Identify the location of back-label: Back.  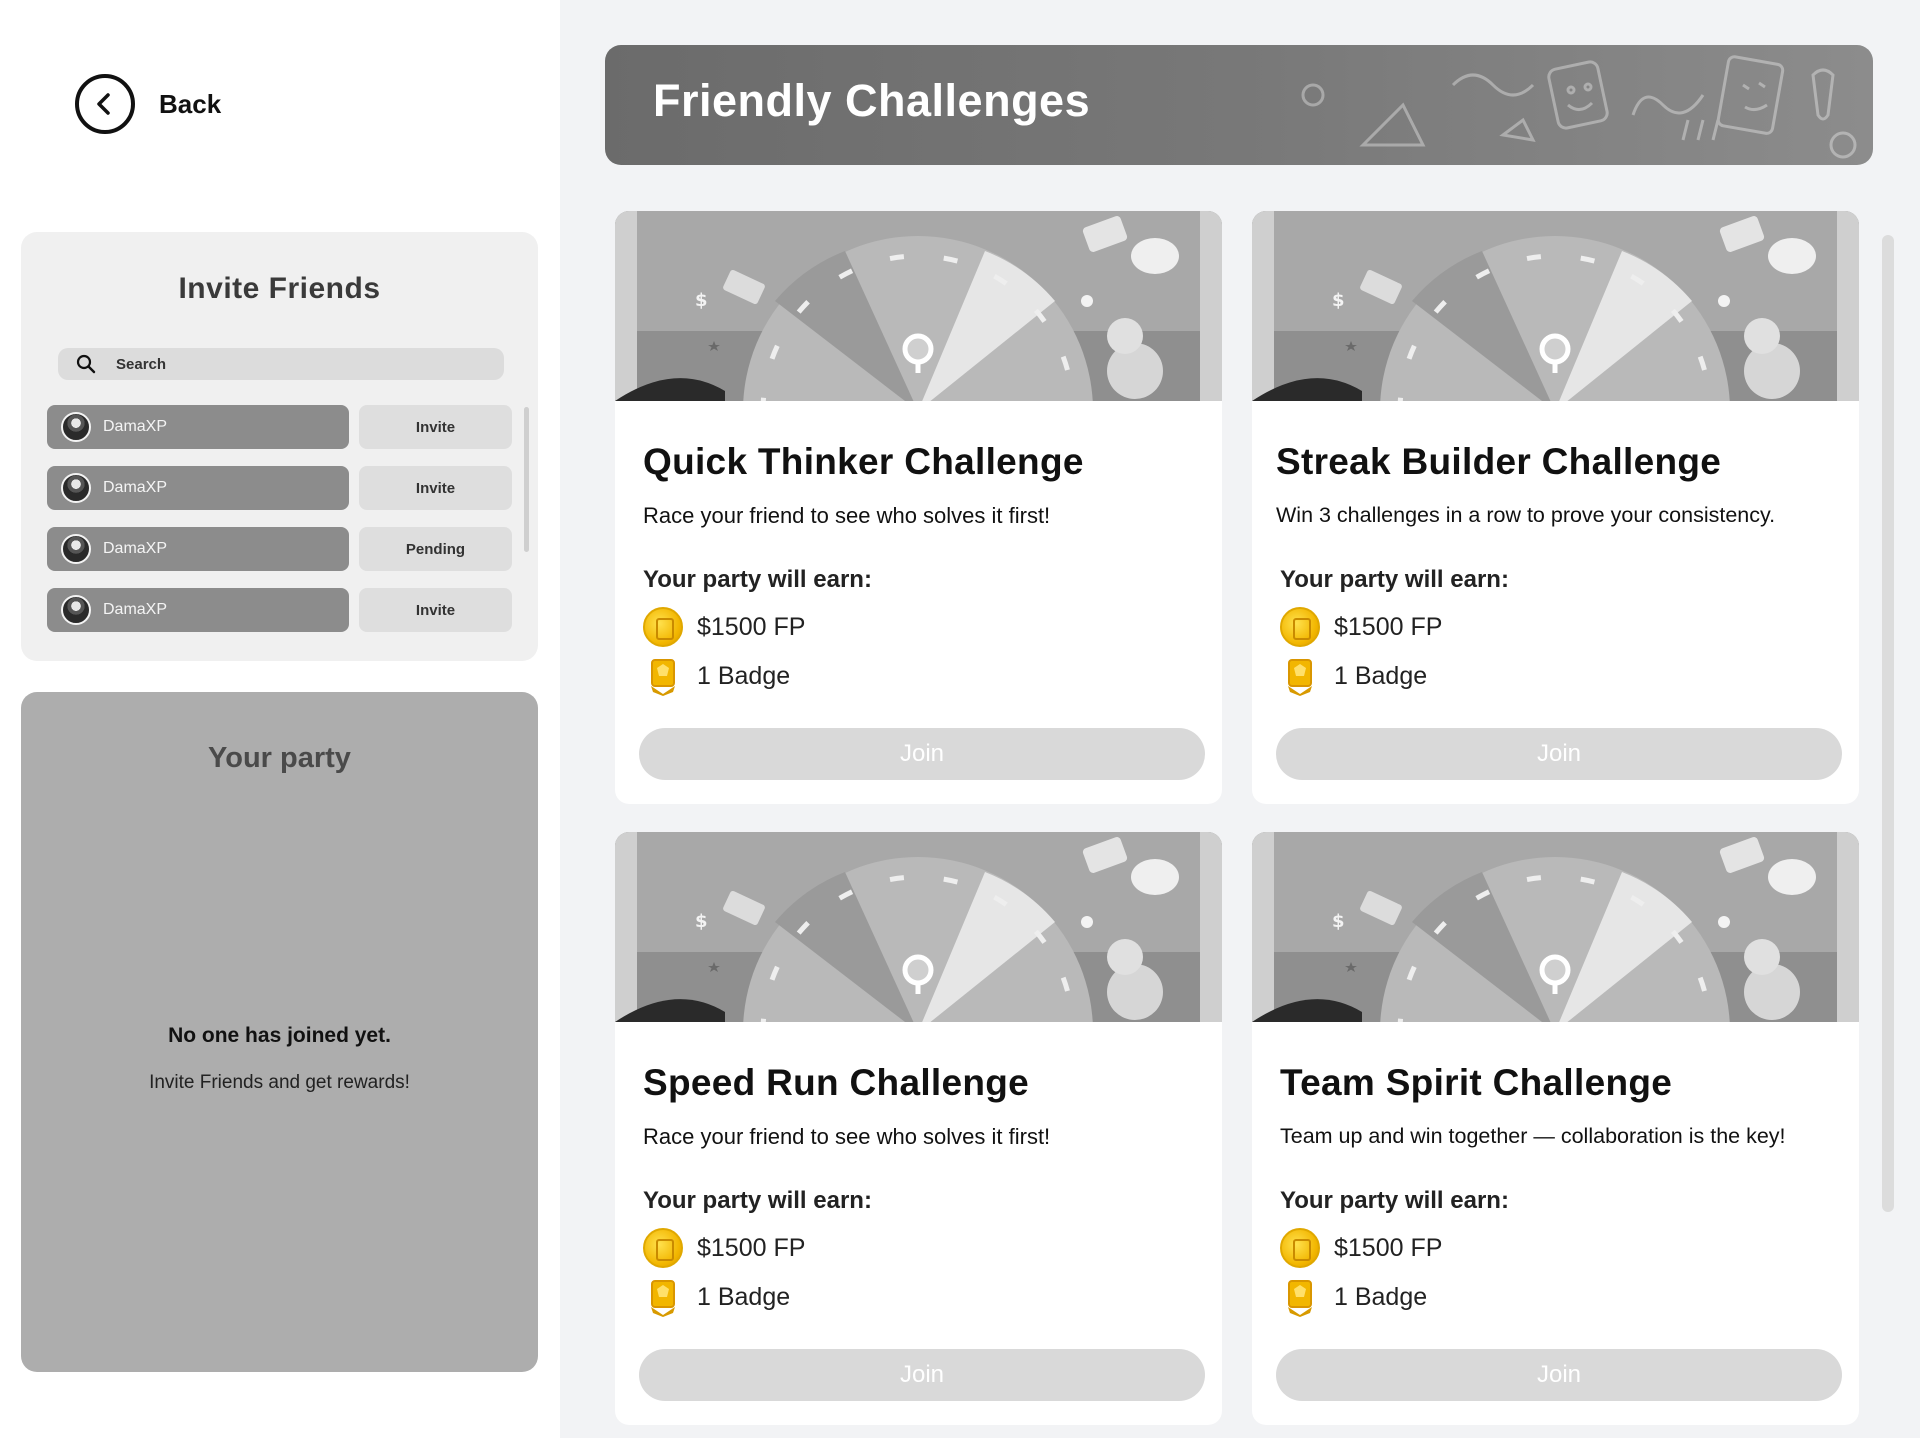
(190, 103).